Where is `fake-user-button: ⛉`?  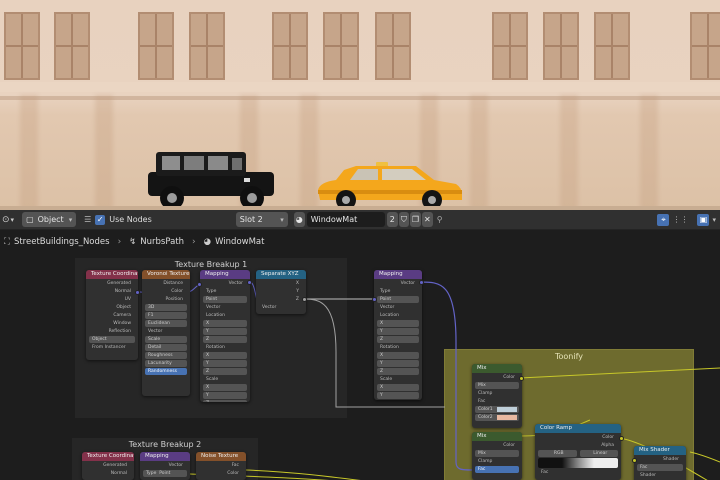
fake-user-button: ⛉ is located at coordinates (403, 219).